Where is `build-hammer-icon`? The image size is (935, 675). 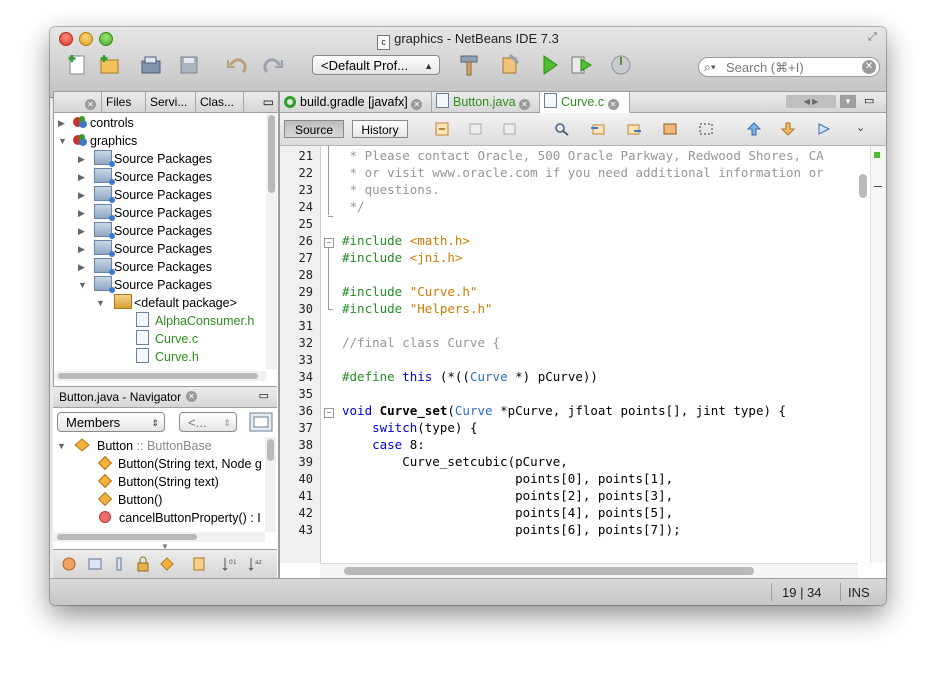 build-hammer-icon is located at coordinates (469, 65).